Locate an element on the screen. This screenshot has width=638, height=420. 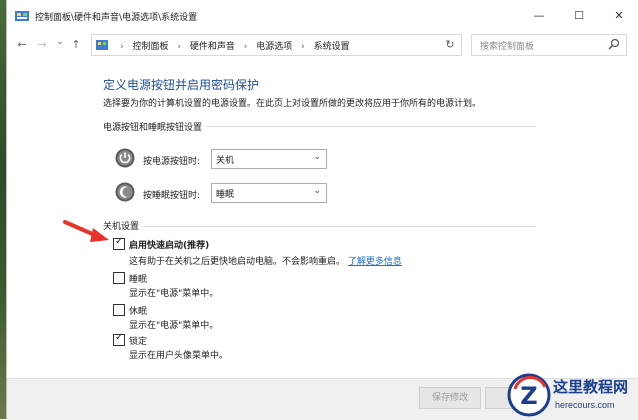
control-panel-icon is located at coordinates (22, 16).